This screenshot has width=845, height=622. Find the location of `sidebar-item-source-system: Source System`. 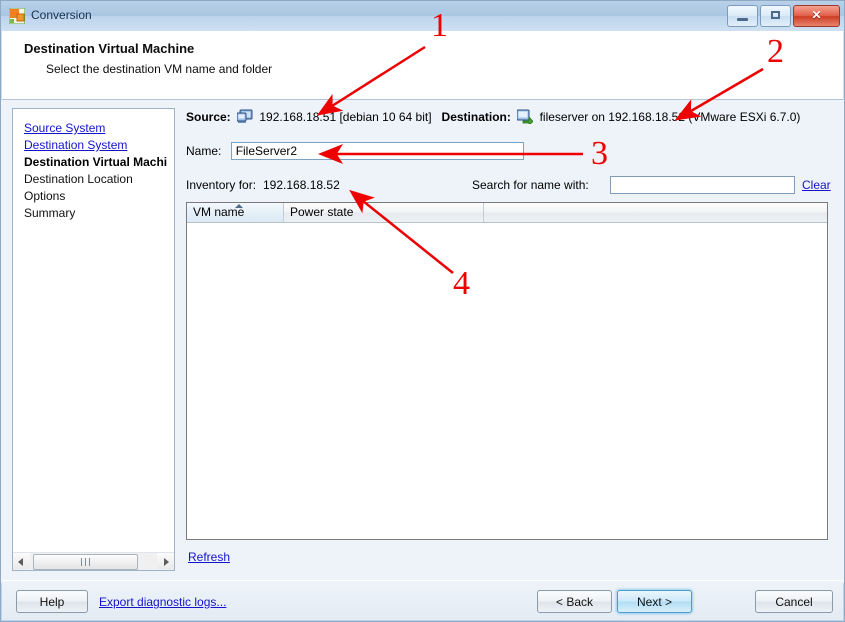

sidebar-item-source-system: Source System is located at coordinates (99, 128).